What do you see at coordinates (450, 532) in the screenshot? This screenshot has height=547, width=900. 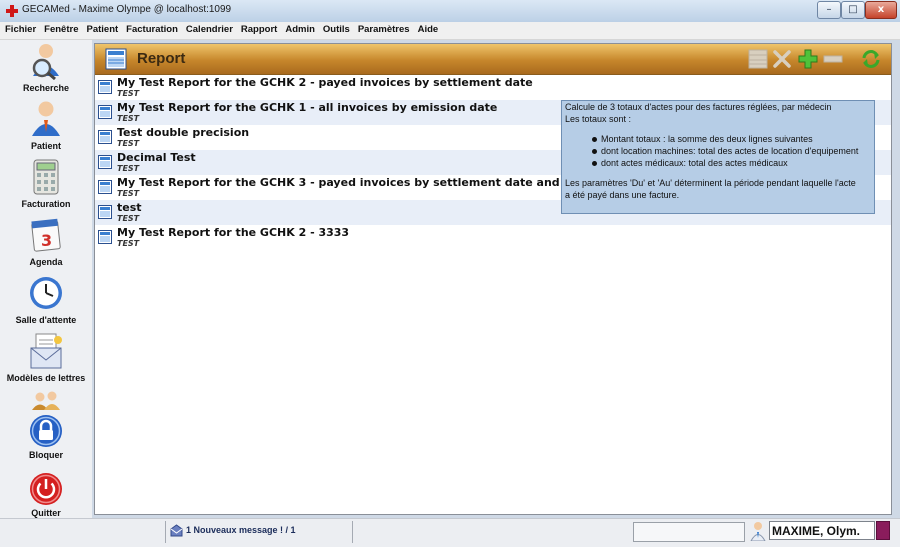 I see `status-bar: 1 Nouveaux message ! / 1 MAXIME, Olym.` at bounding box center [450, 532].